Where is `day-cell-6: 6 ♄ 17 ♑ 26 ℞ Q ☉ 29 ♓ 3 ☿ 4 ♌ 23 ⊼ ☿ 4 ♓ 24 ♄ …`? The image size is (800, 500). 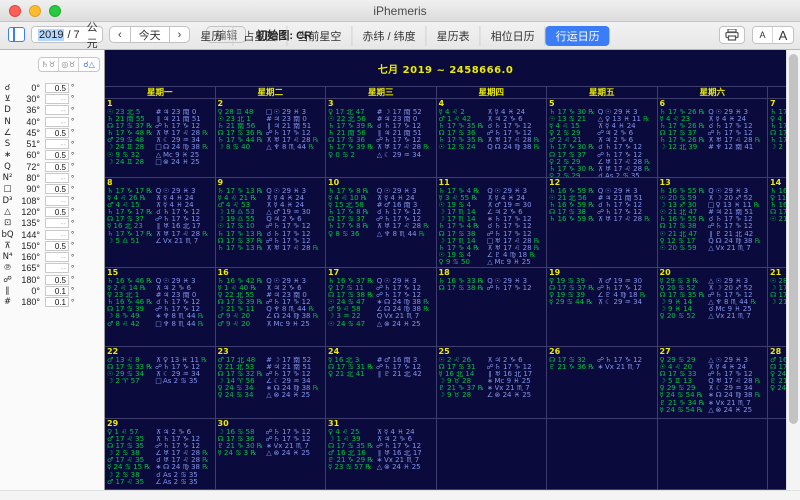
day-cell-6: 6 ♄ 17 ♑ 26 ℞ Q ☉ 29 ♓ 3 ☿ 4 ♌ 23 ⊼ ☿ 4 ♓ 24 ♄ … is located at coordinates (712, 138).